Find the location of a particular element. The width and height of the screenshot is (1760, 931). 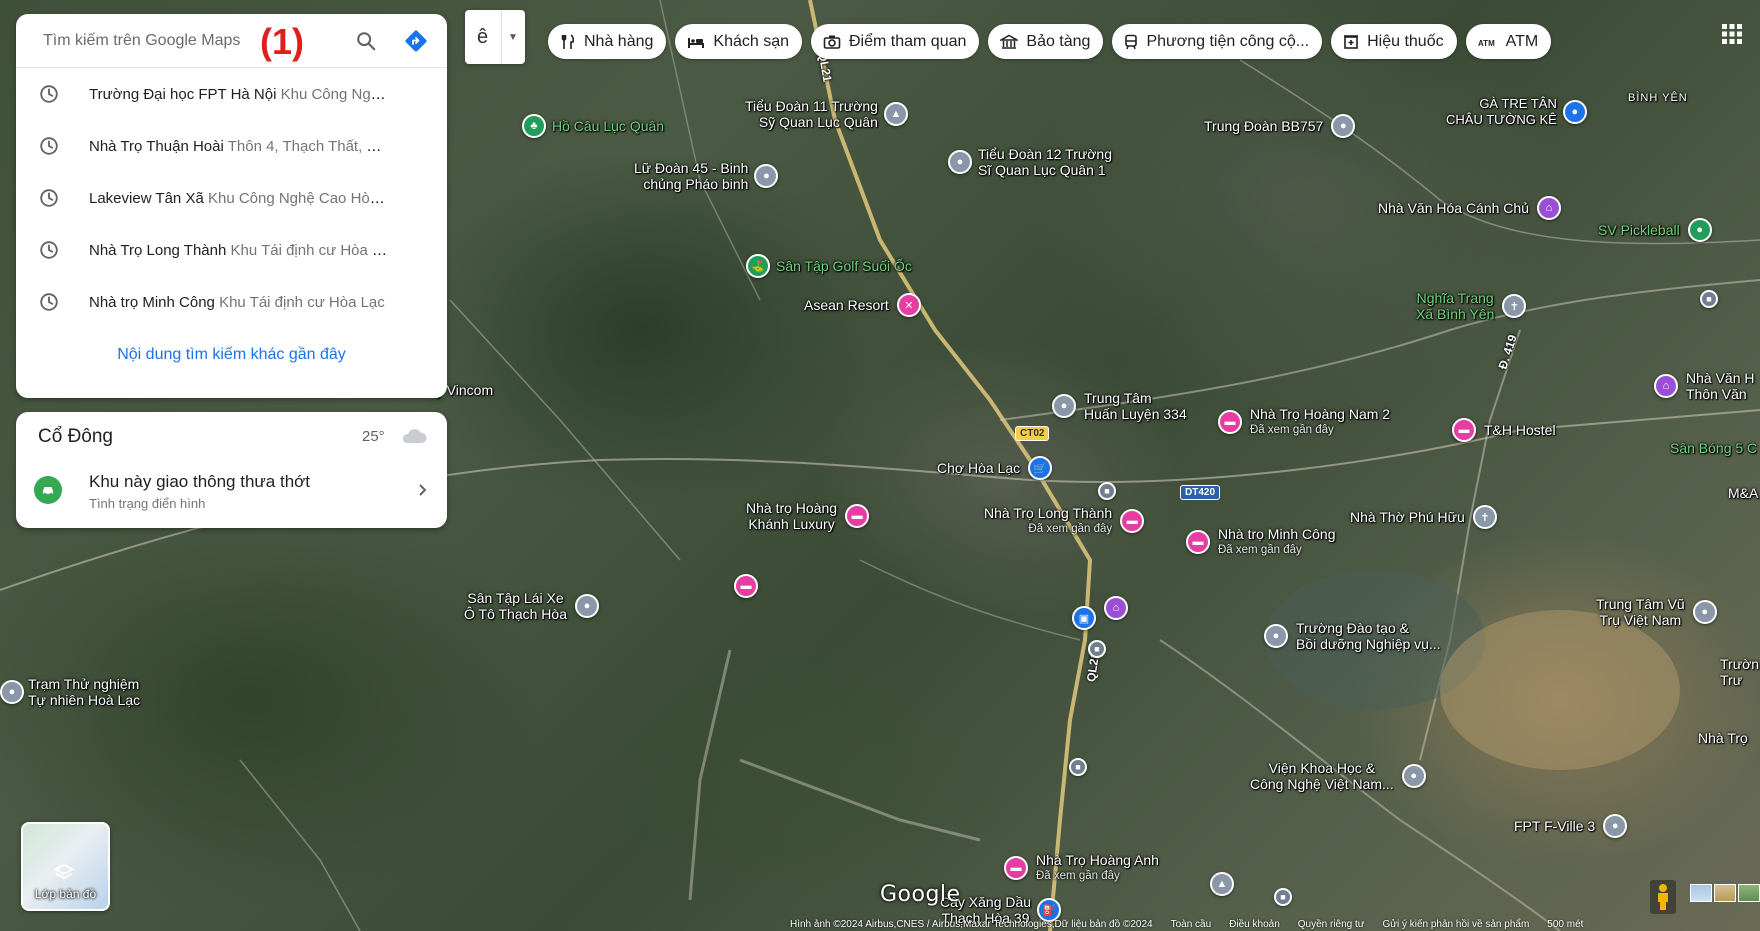

place-ho-cau: ♣ Hồ Câu Lục Quân is located at coordinates (593, 126).